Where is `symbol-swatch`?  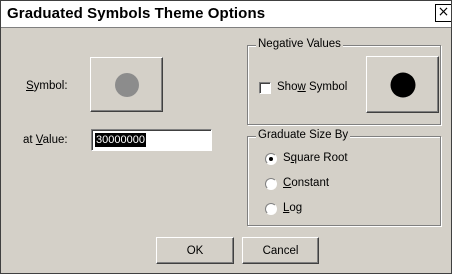
symbol-swatch is located at coordinates (126, 84).